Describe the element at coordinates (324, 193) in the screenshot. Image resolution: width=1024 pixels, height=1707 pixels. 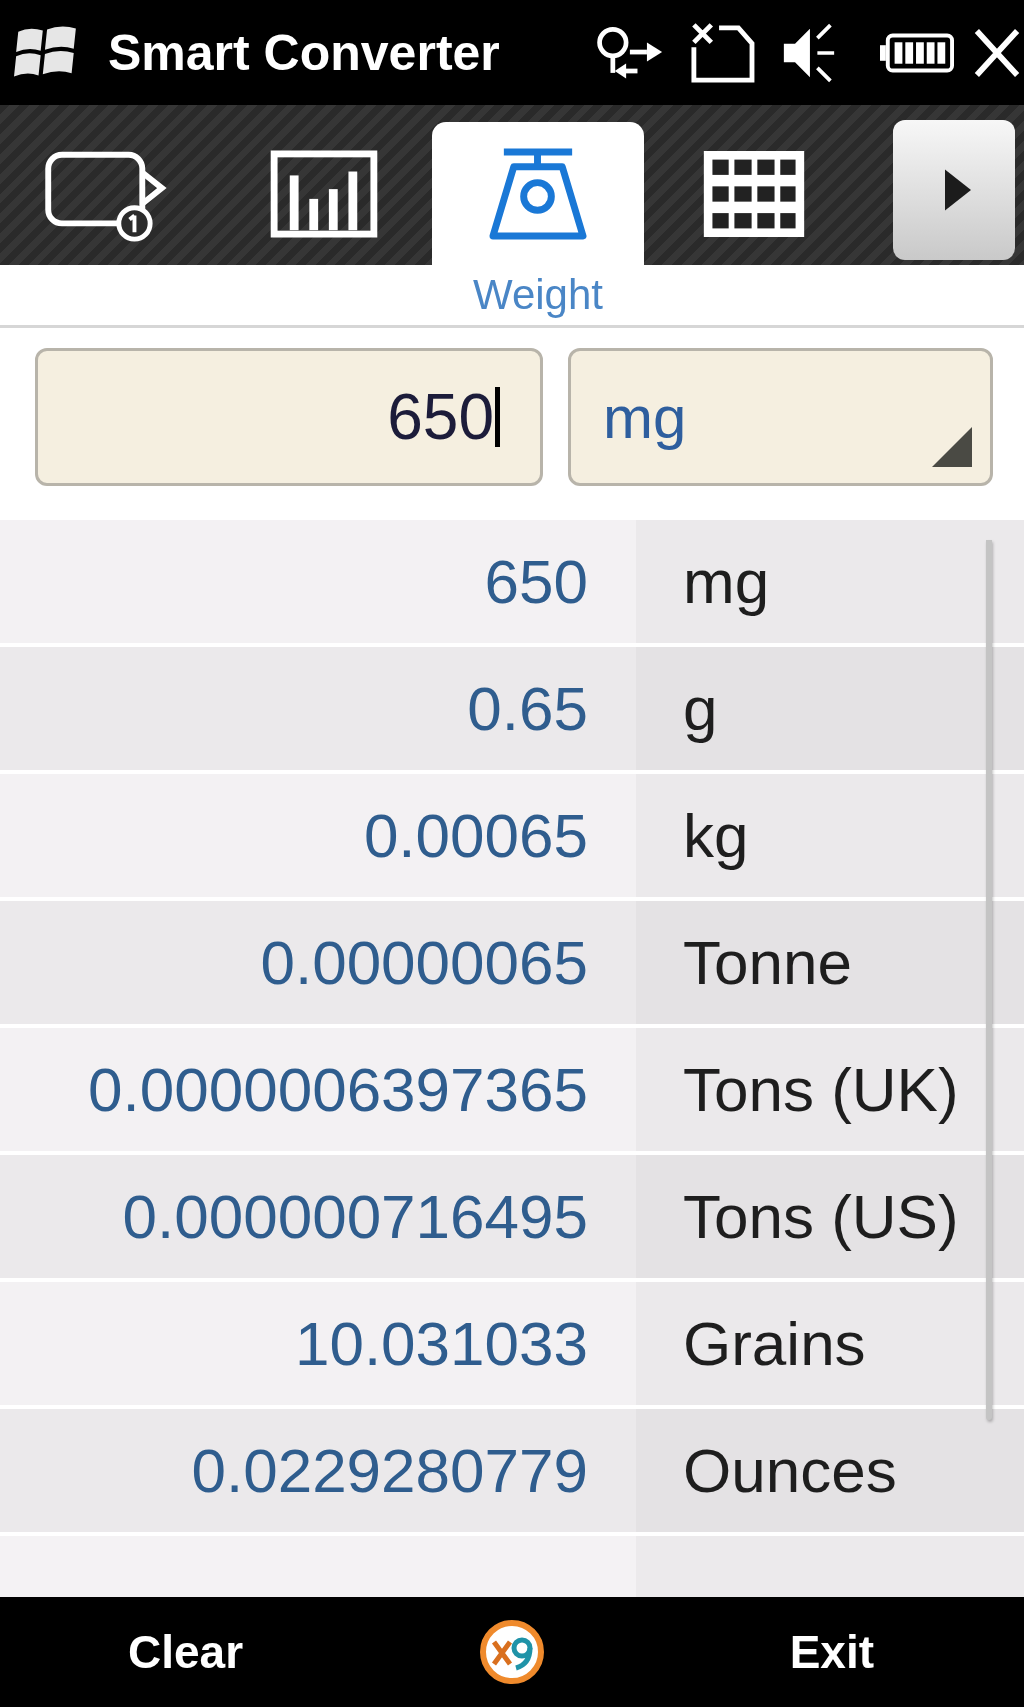
I see `bar-chart-icon` at that location.